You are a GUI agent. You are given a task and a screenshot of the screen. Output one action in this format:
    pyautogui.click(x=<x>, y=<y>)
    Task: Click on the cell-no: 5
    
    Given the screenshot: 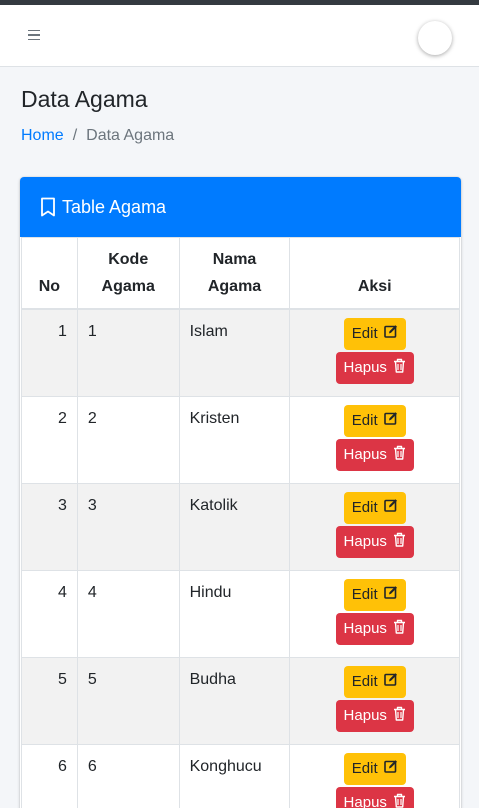 What is the action you would take?
    pyautogui.click(x=49, y=701)
    